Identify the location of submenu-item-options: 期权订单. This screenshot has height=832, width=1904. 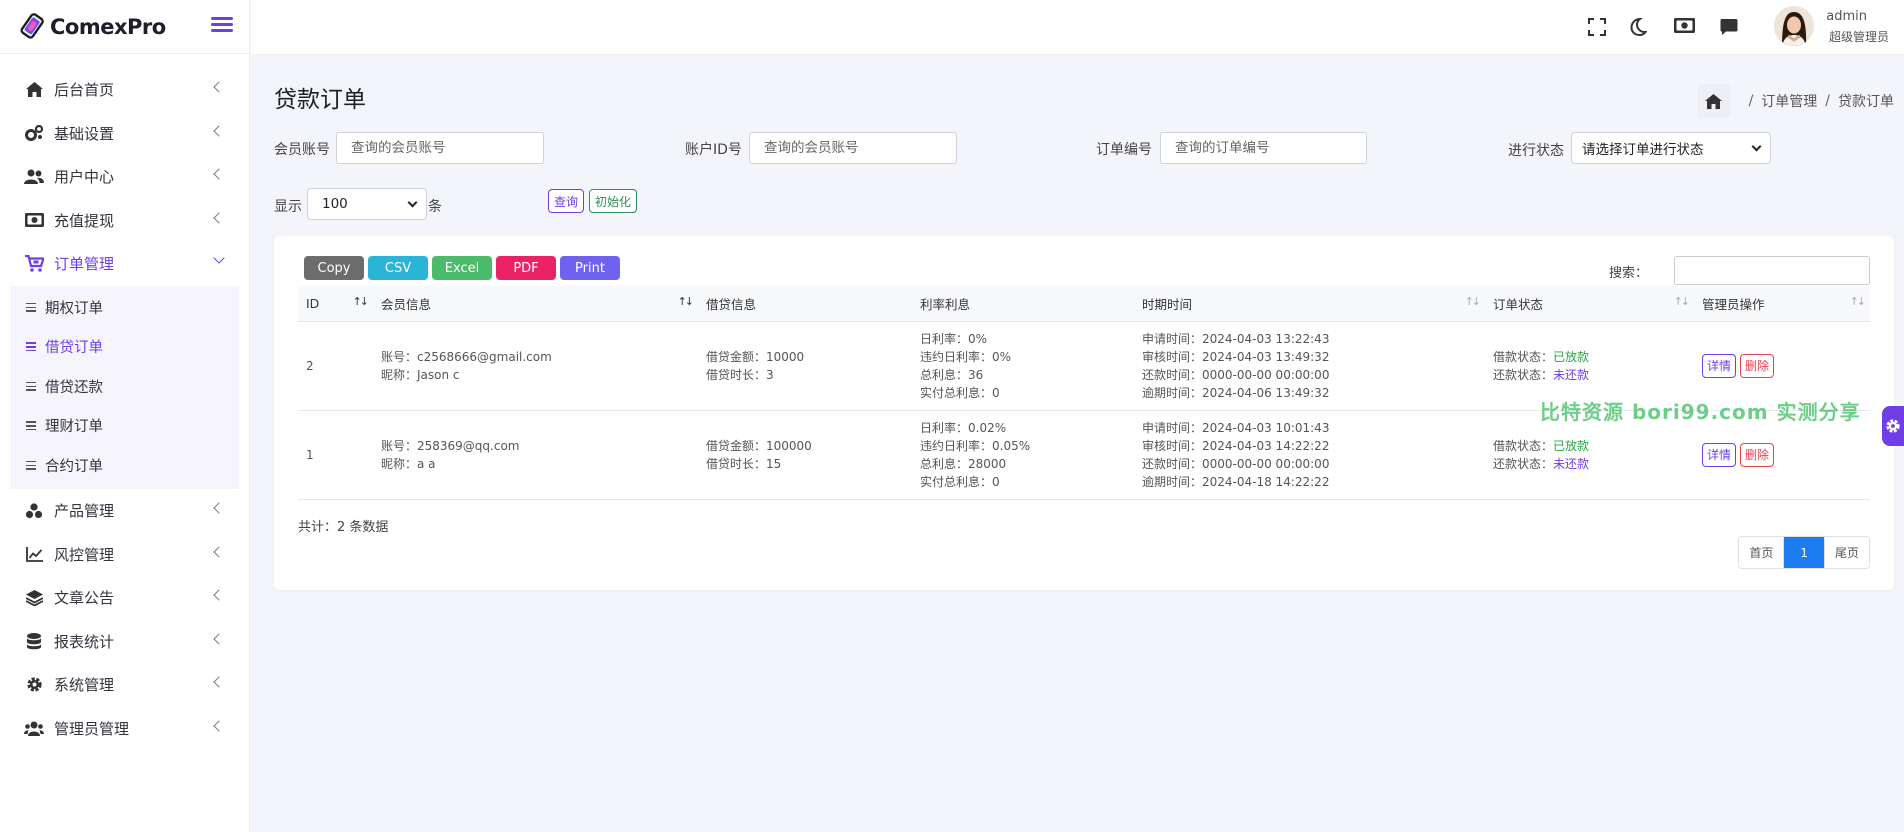
(124, 308).